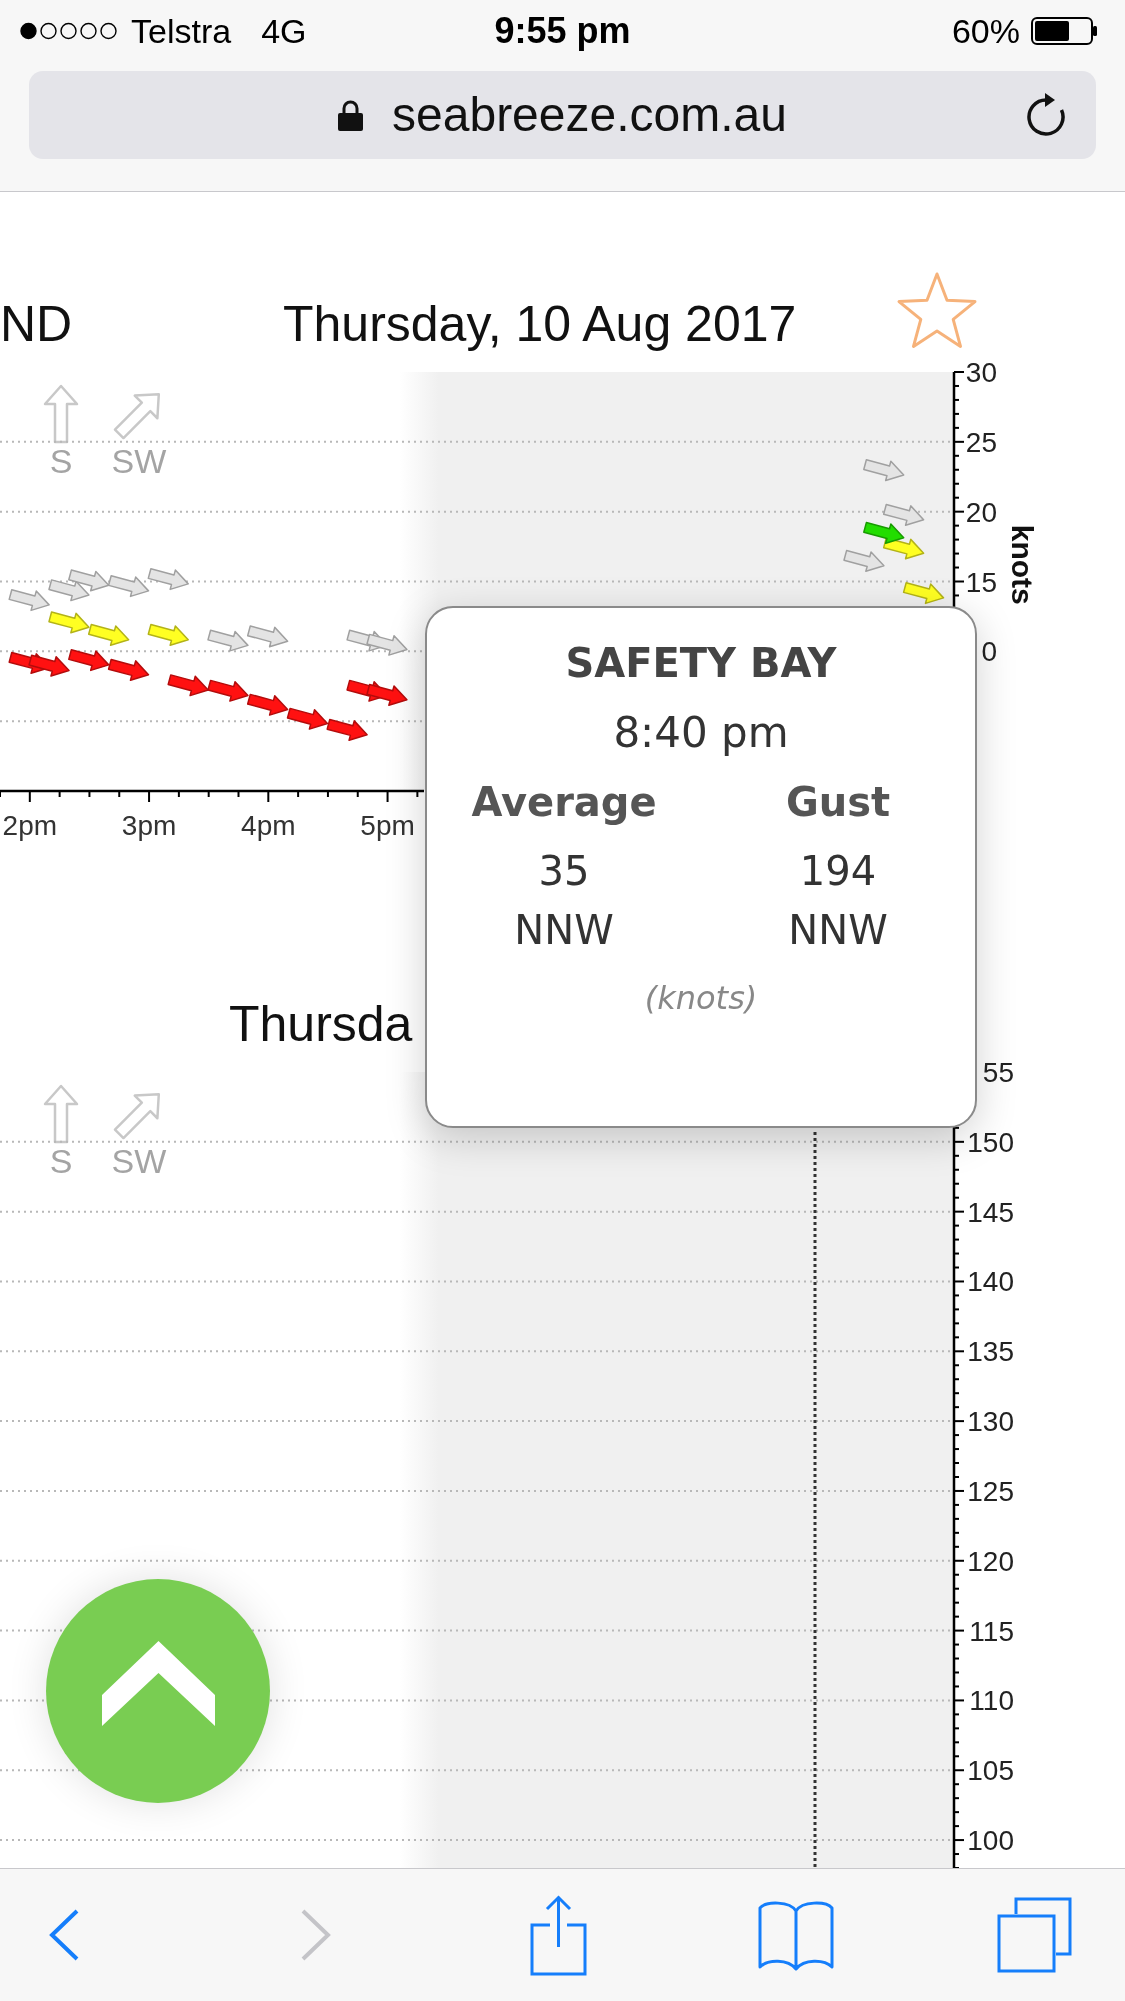 The height and width of the screenshot is (2001, 1125). I want to click on chart-date-title: Thursday, 10 Aug 2017, so click(540, 324).